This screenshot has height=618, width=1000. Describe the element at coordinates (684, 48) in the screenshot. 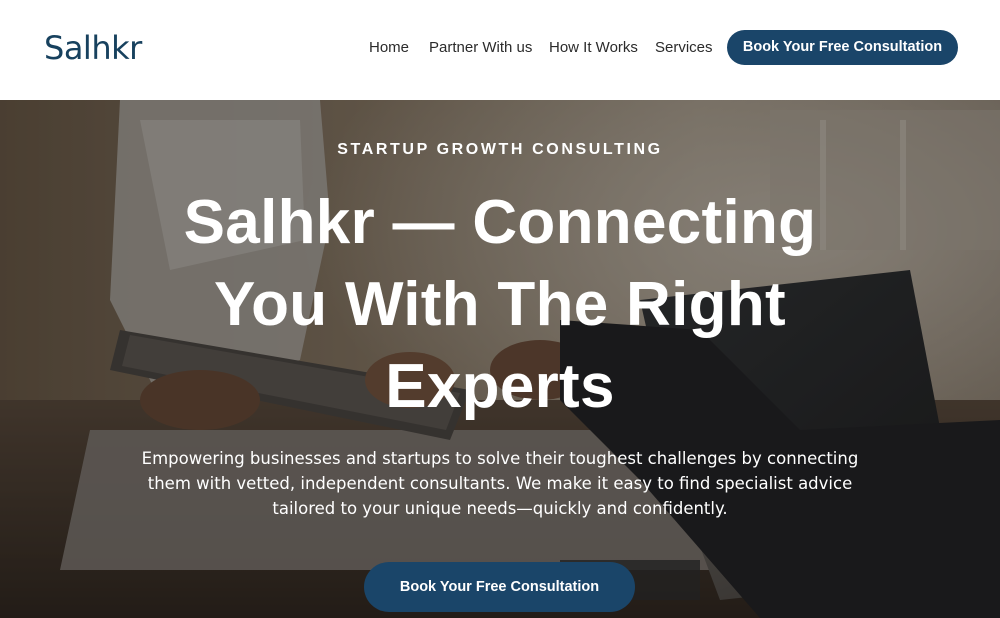

I see `nav-link-services: Services` at that location.